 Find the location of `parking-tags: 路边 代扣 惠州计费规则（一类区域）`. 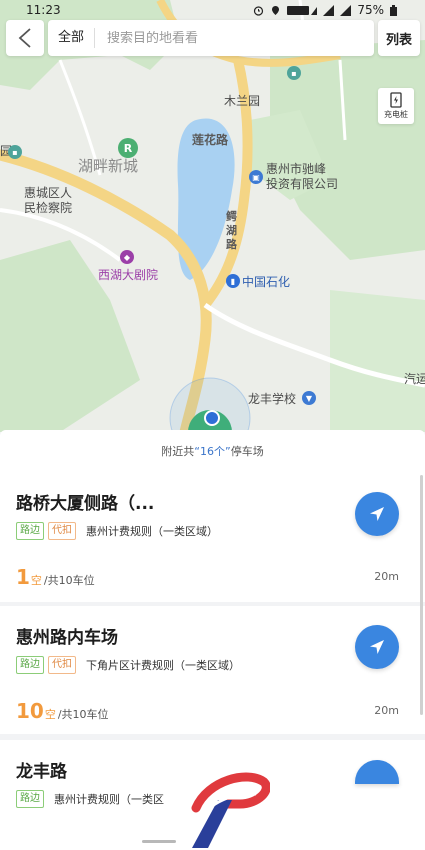

parking-tags: 路边 代扣 惠州计费规则（一类区域） is located at coordinates (117, 531).